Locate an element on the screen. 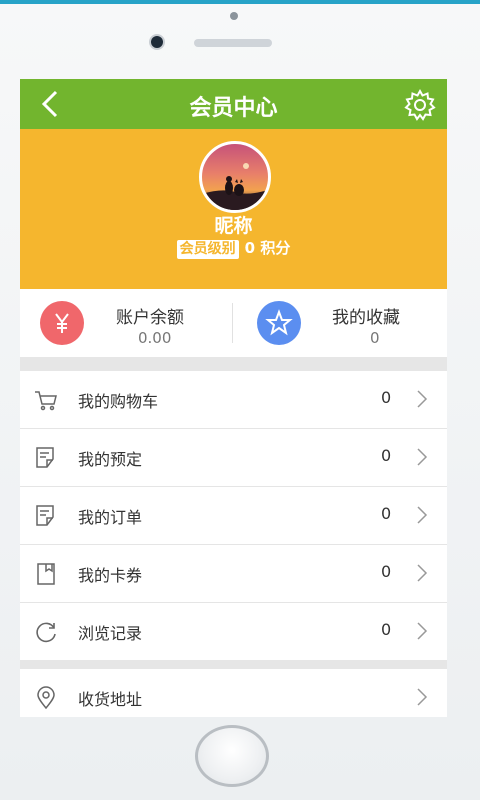  menu-item-coupons: 我的卡券 0 is located at coordinates (233, 574).